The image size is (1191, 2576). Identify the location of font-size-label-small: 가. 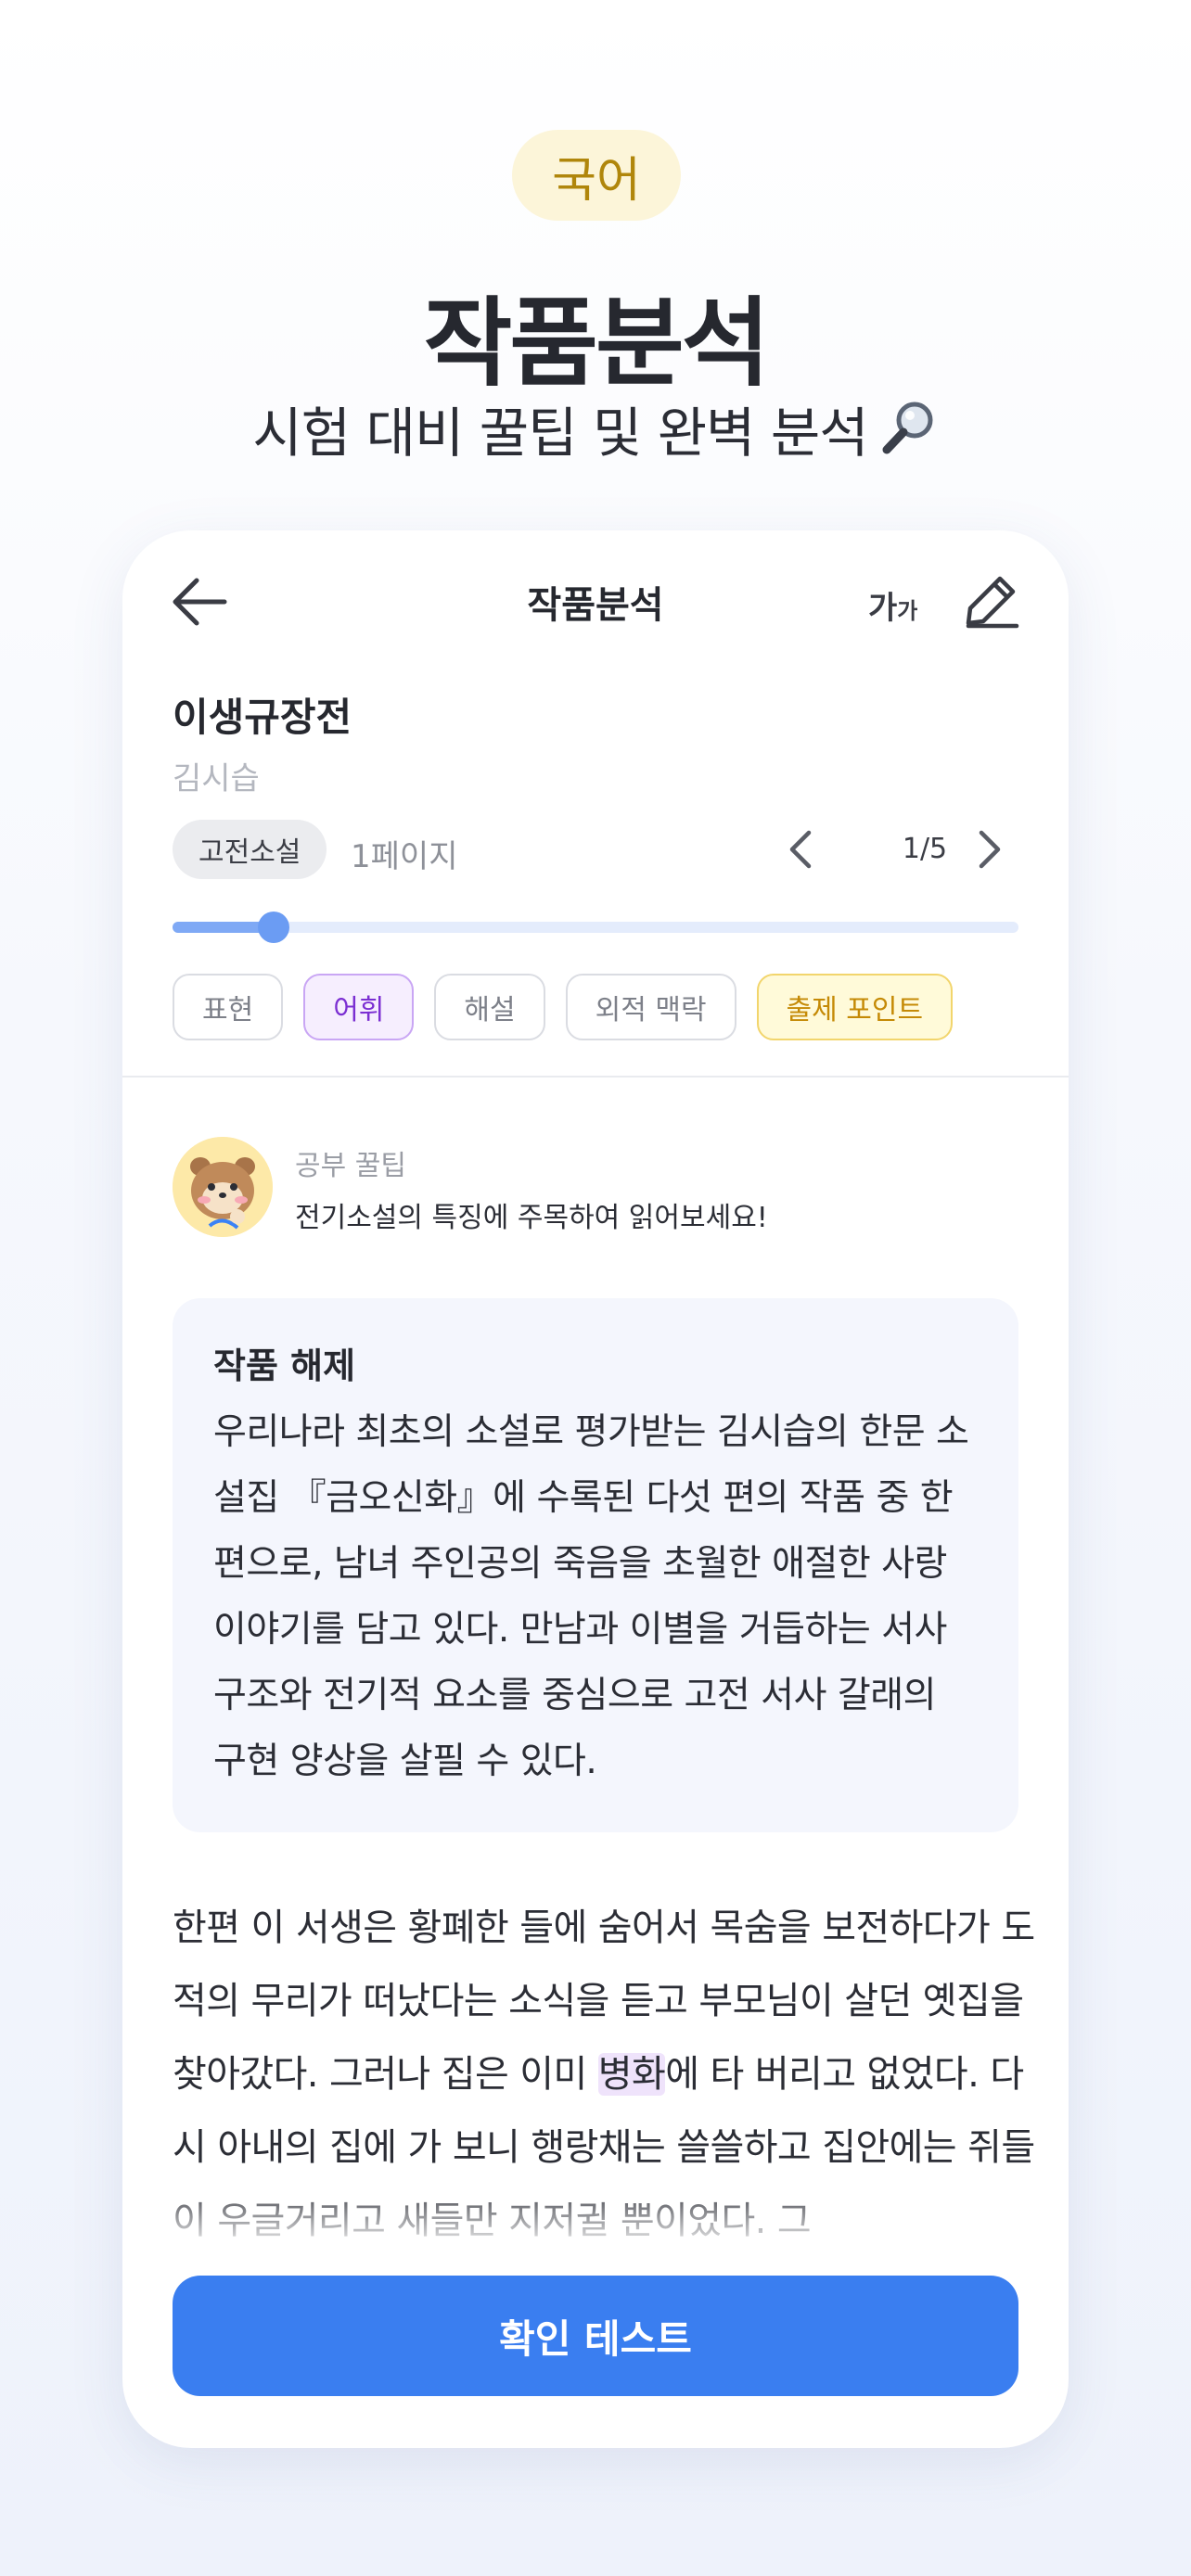
(907, 611).